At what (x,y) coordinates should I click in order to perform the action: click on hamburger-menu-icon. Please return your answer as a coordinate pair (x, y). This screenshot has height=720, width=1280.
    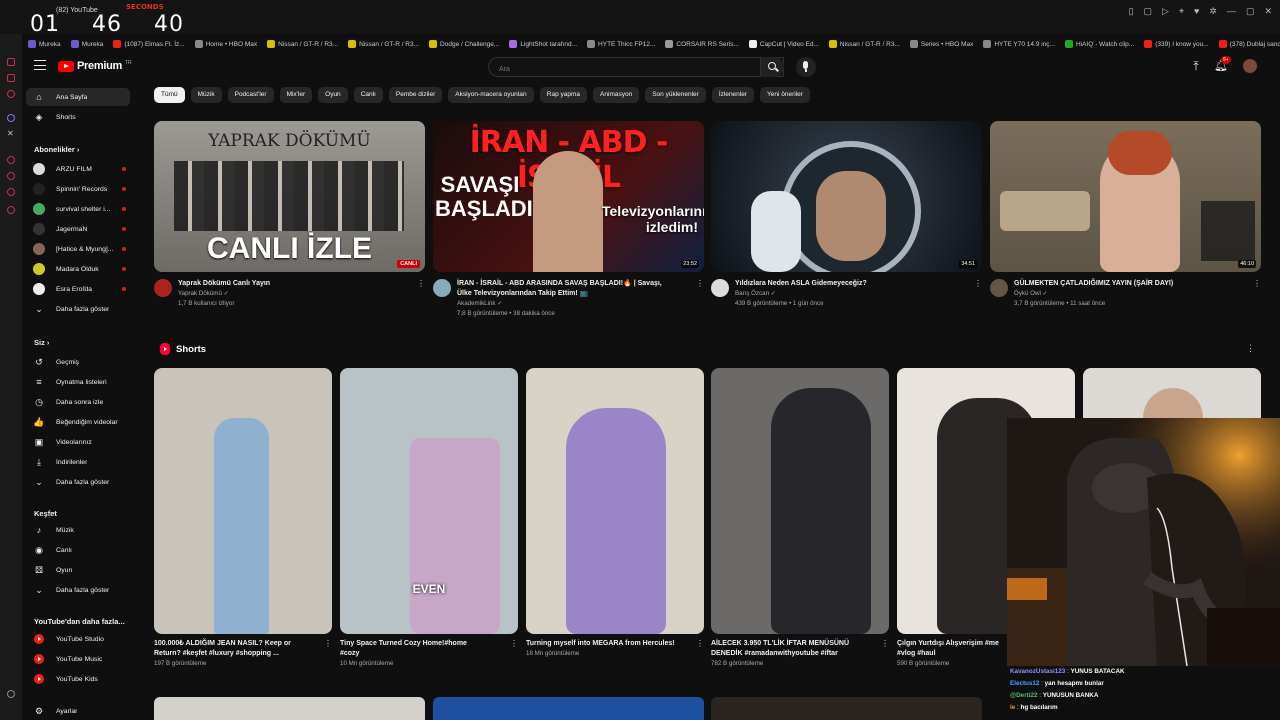
    Looking at the image, I should click on (40, 65).